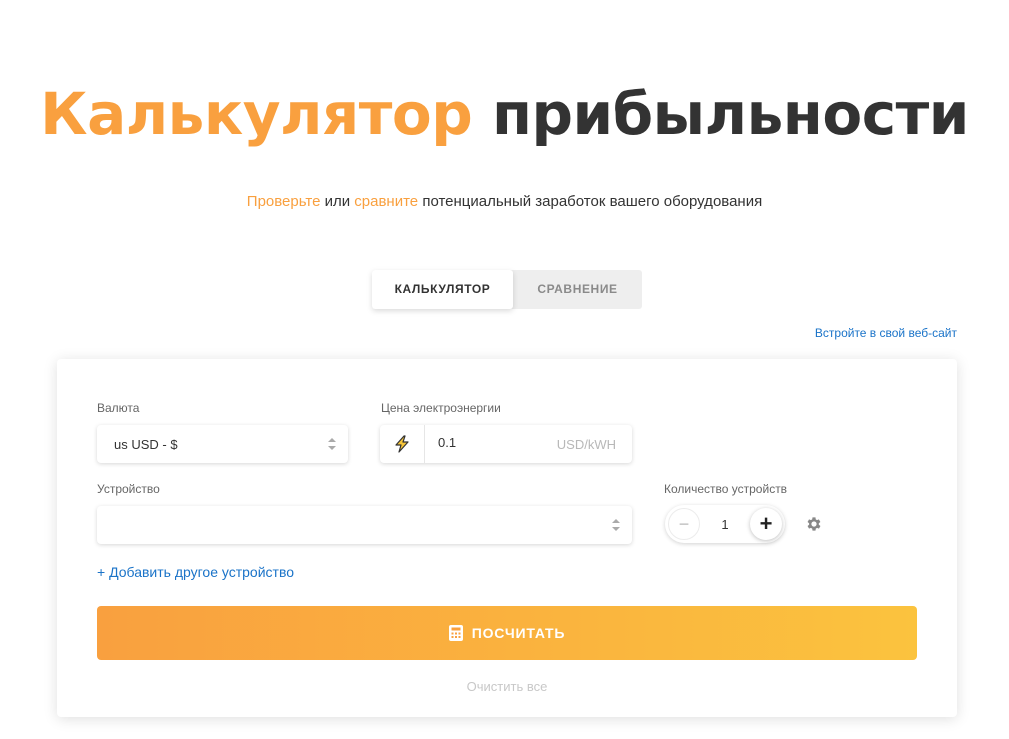 The width and height of the screenshot is (1009, 739). I want to click on calculate-label: ПОСЧИТАТЬ, so click(518, 633).